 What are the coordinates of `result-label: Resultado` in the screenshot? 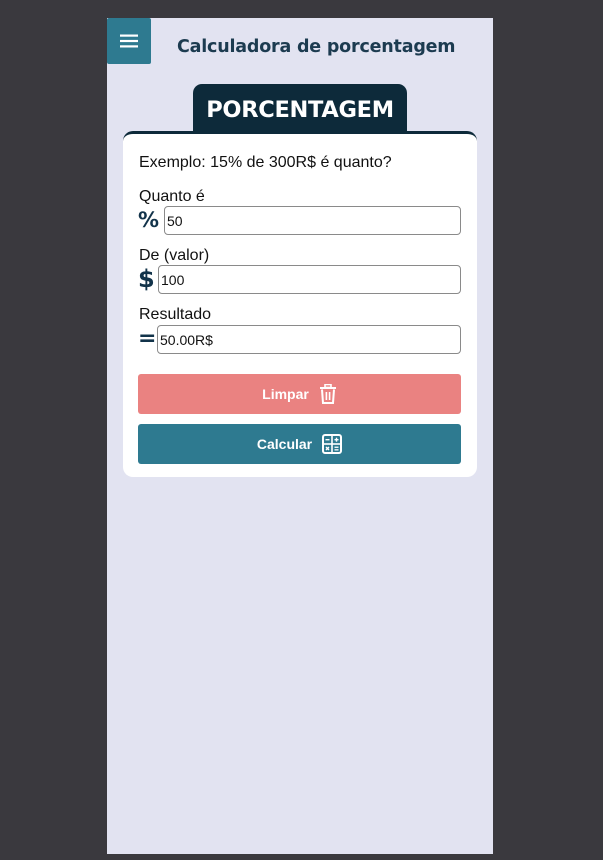 It's located at (175, 314).